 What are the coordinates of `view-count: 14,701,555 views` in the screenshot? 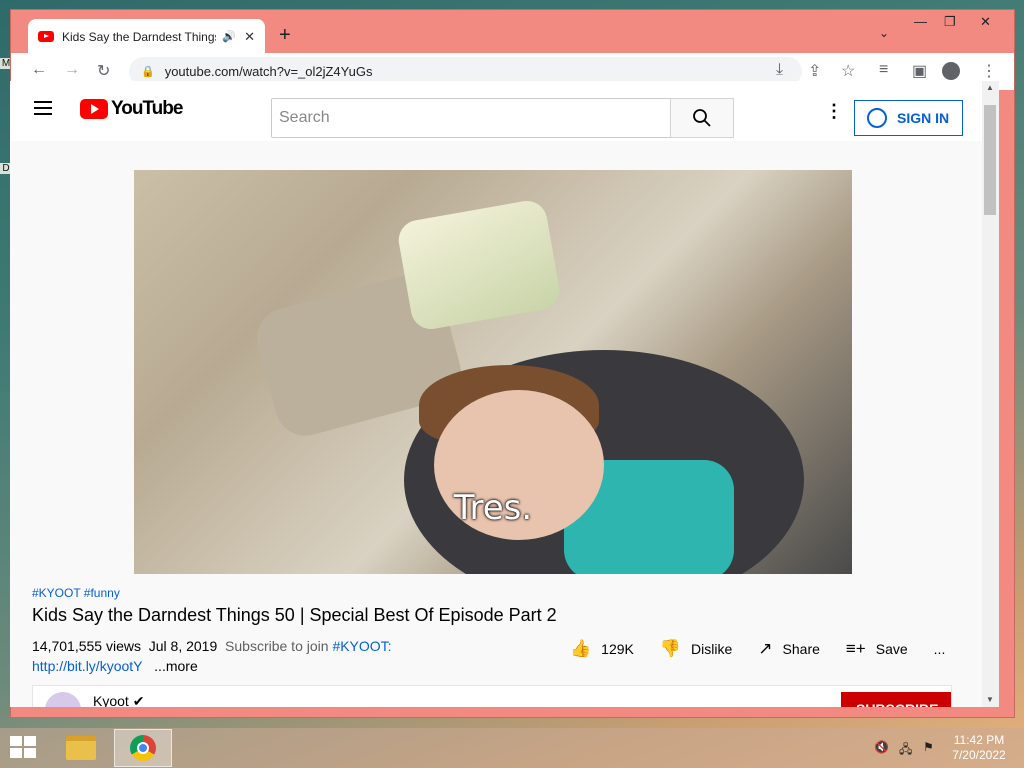 It's located at (86, 646).